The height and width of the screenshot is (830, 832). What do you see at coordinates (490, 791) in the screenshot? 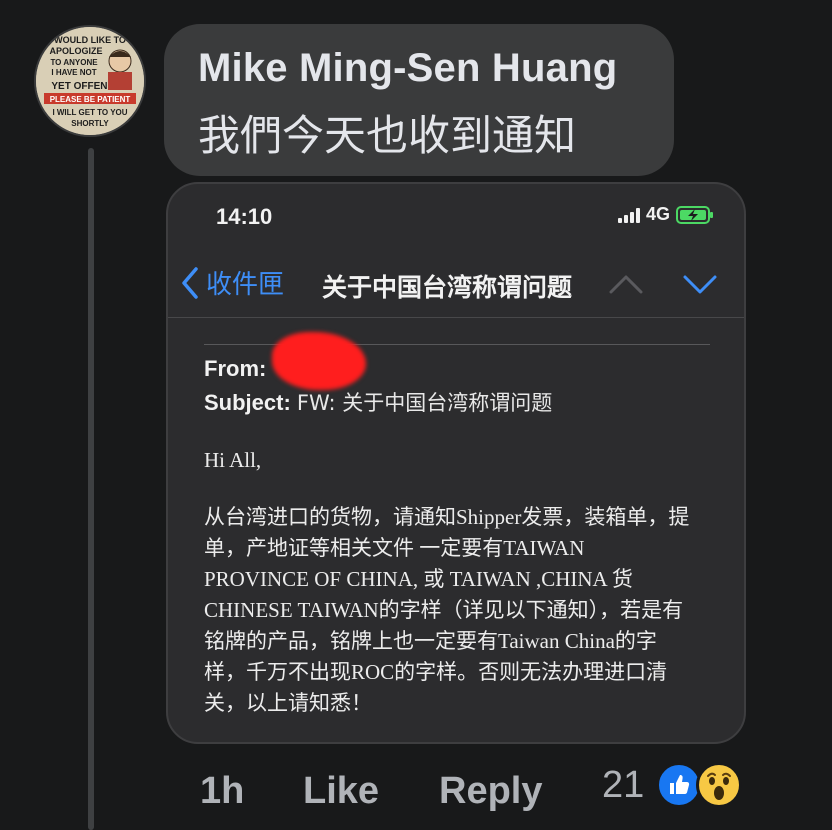
I see `reply-button: Reply` at bounding box center [490, 791].